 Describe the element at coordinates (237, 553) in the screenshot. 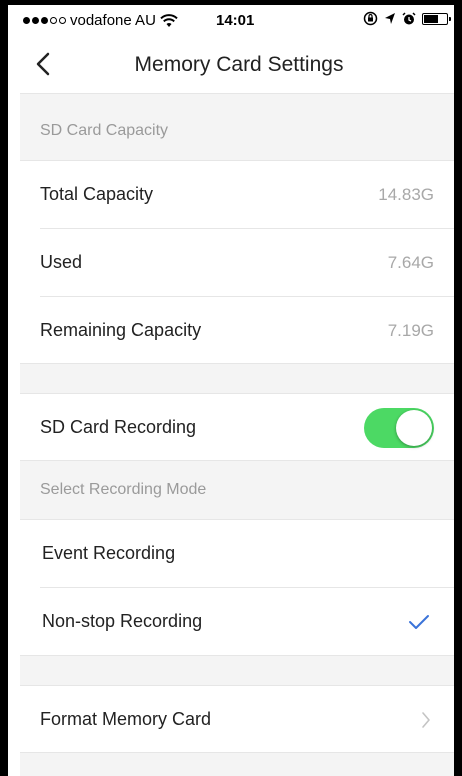

I see `mode-row-event-recording: Event Recording` at that location.